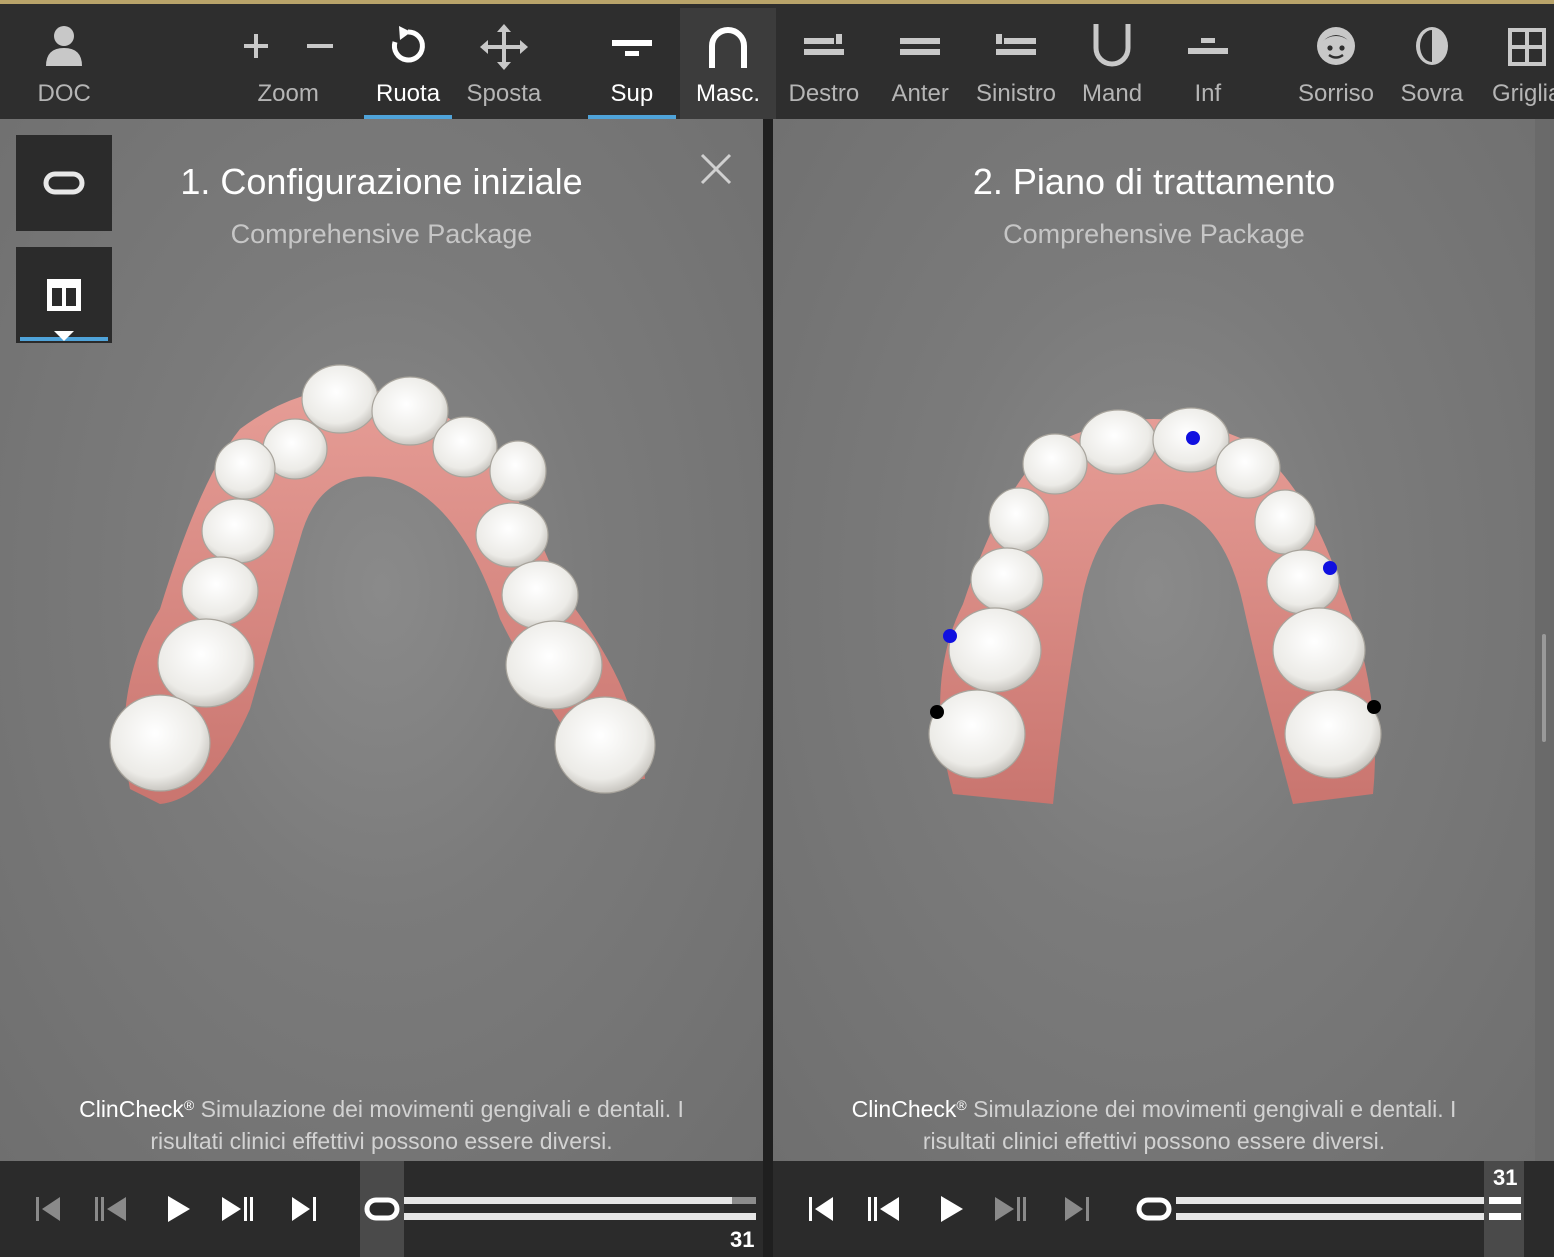 The image size is (1554, 1257). What do you see at coordinates (408, 93) in the screenshot?
I see `rotate-label: Ruota` at bounding box center [408, 93].